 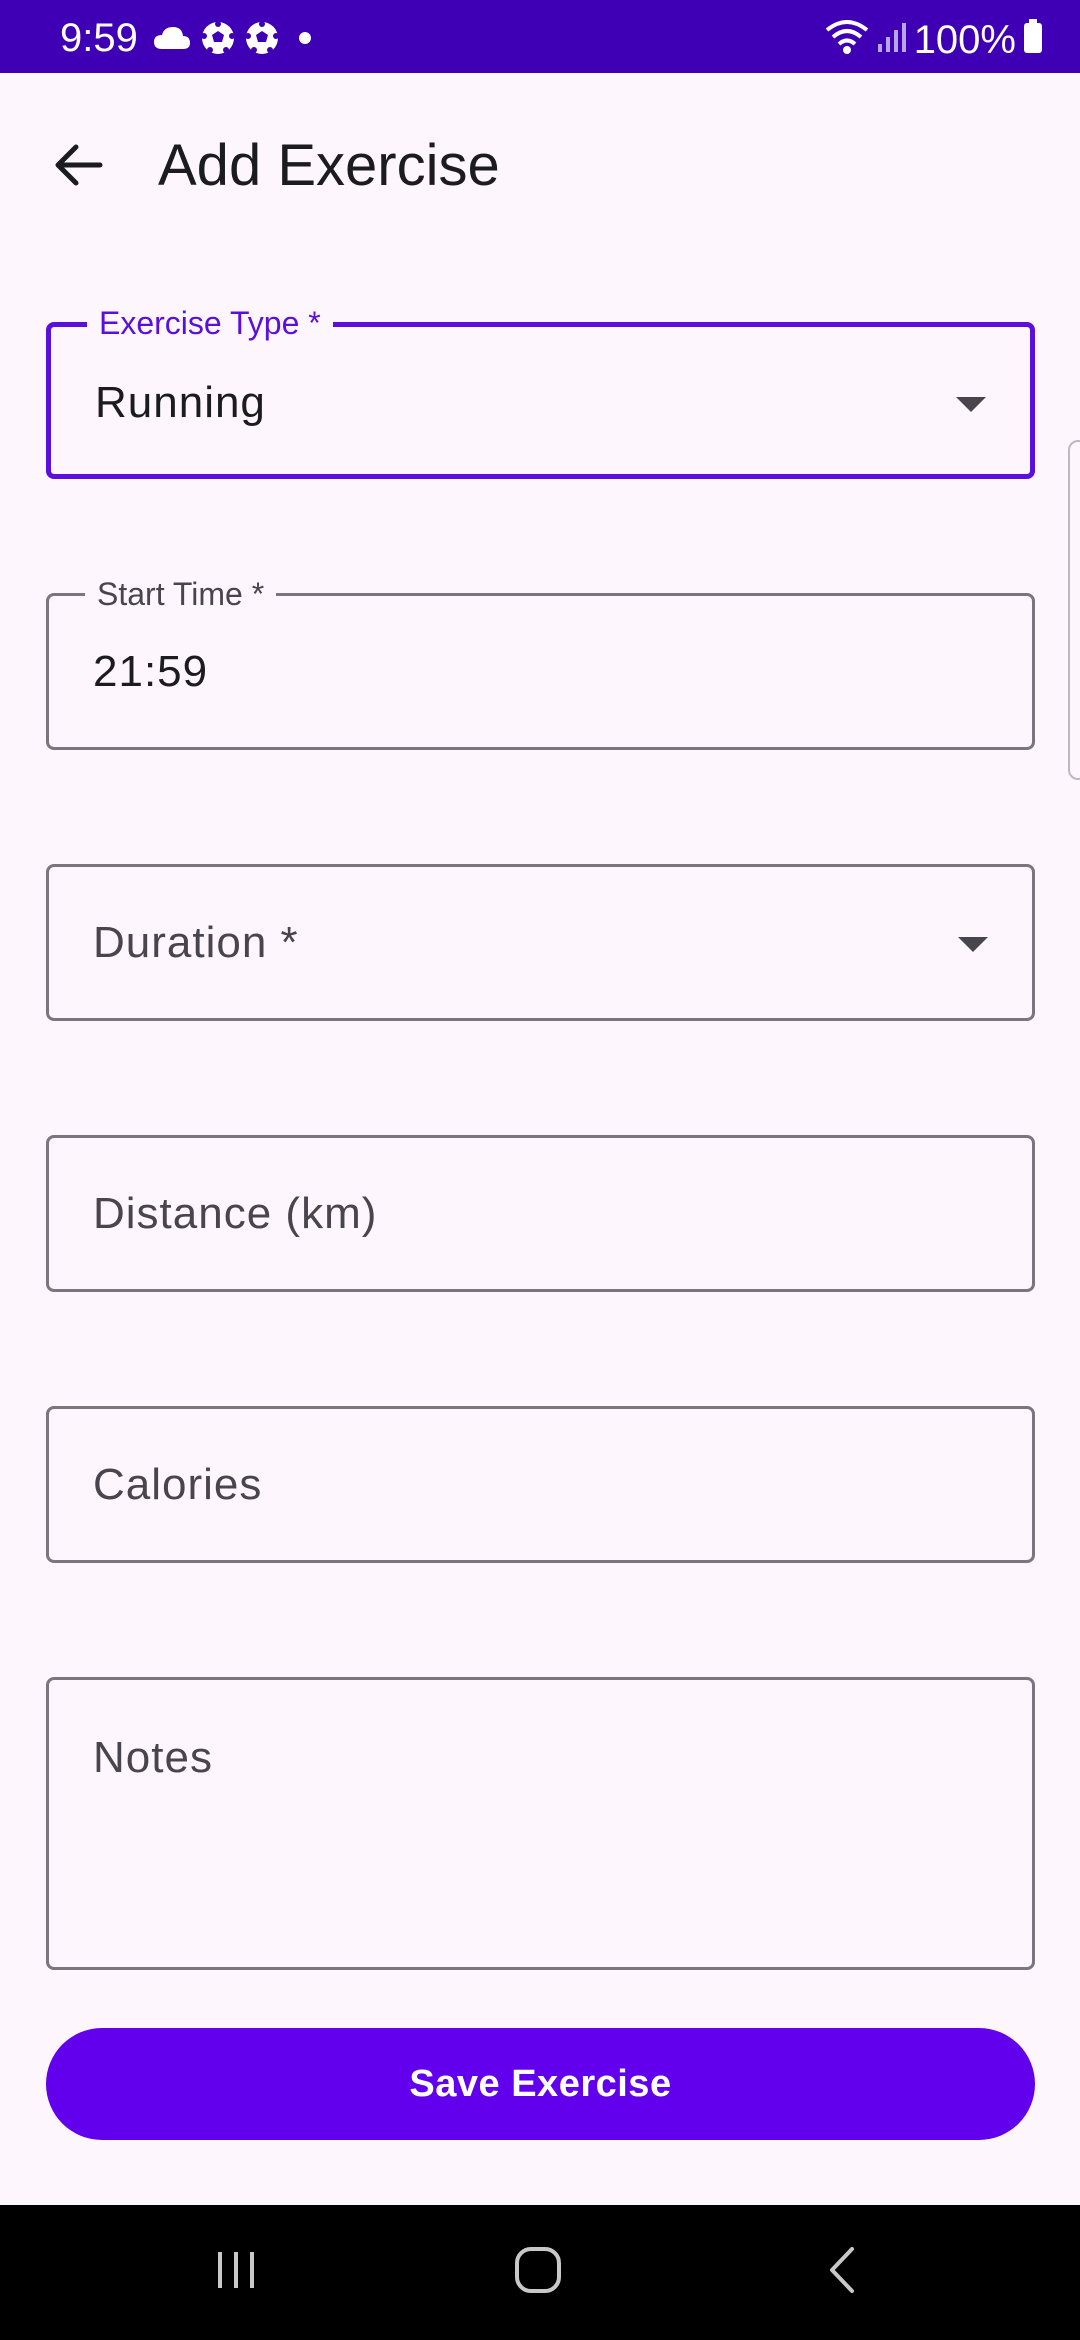 I want to click on arrow-left-icon, so click(x=78, y=167).